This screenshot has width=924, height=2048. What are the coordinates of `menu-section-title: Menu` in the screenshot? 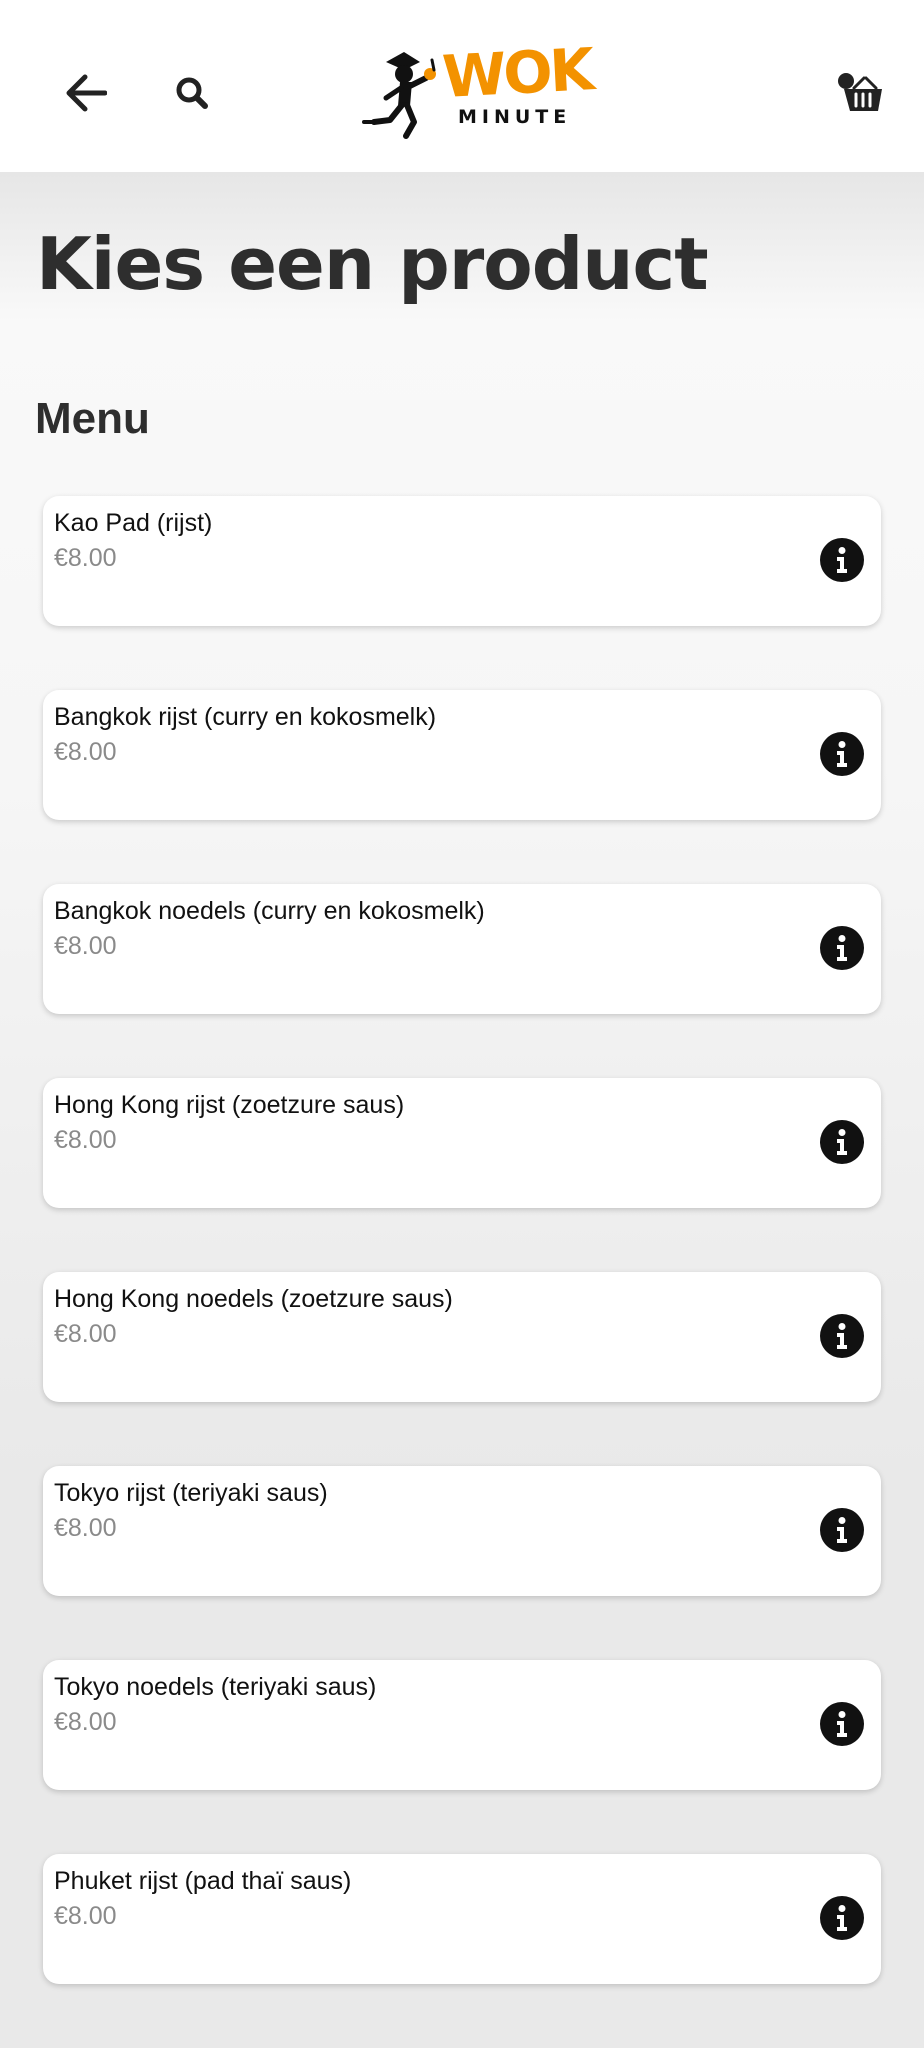 It's located at (92, 418).